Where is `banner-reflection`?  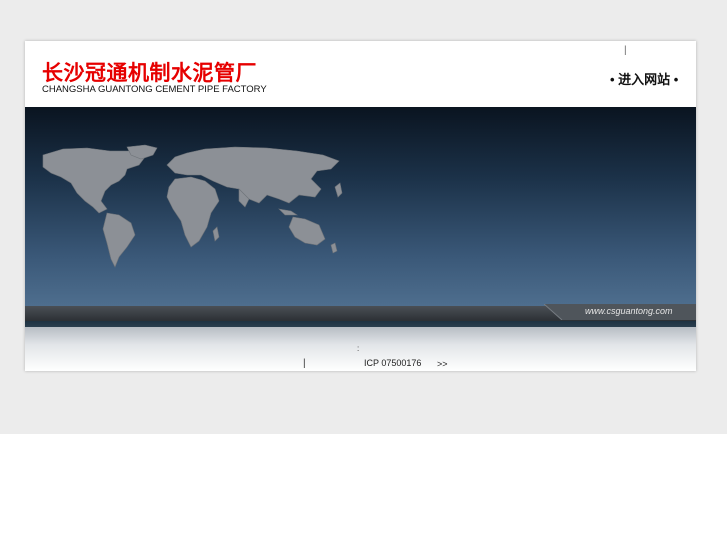
banner-reflection is located at coordinates (360, 349).